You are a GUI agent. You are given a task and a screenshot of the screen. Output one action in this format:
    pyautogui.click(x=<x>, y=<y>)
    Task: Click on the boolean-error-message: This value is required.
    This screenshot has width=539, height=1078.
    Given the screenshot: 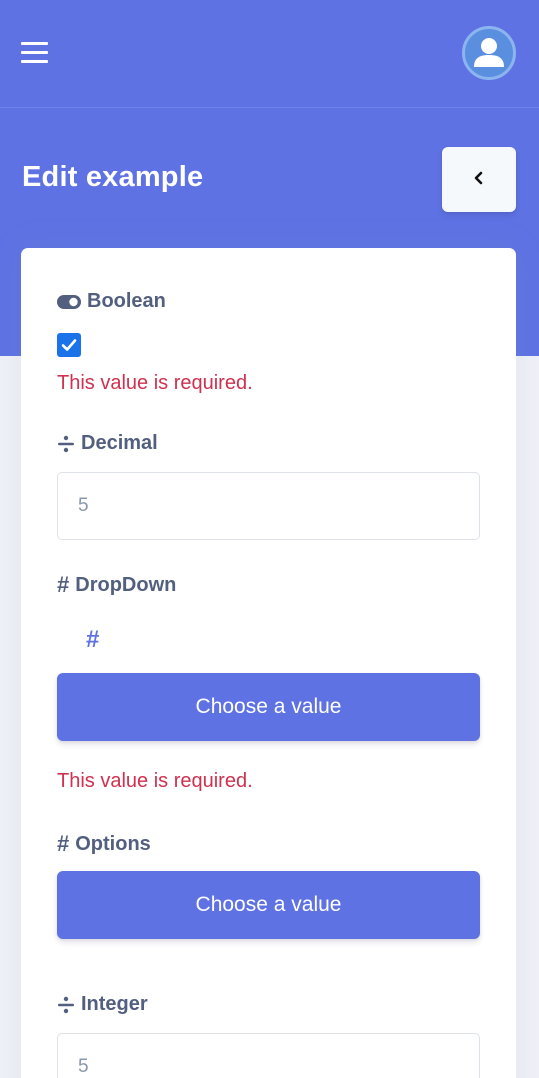 What is the action you would take?
    pyautogui.click(x=155, y=383)
    